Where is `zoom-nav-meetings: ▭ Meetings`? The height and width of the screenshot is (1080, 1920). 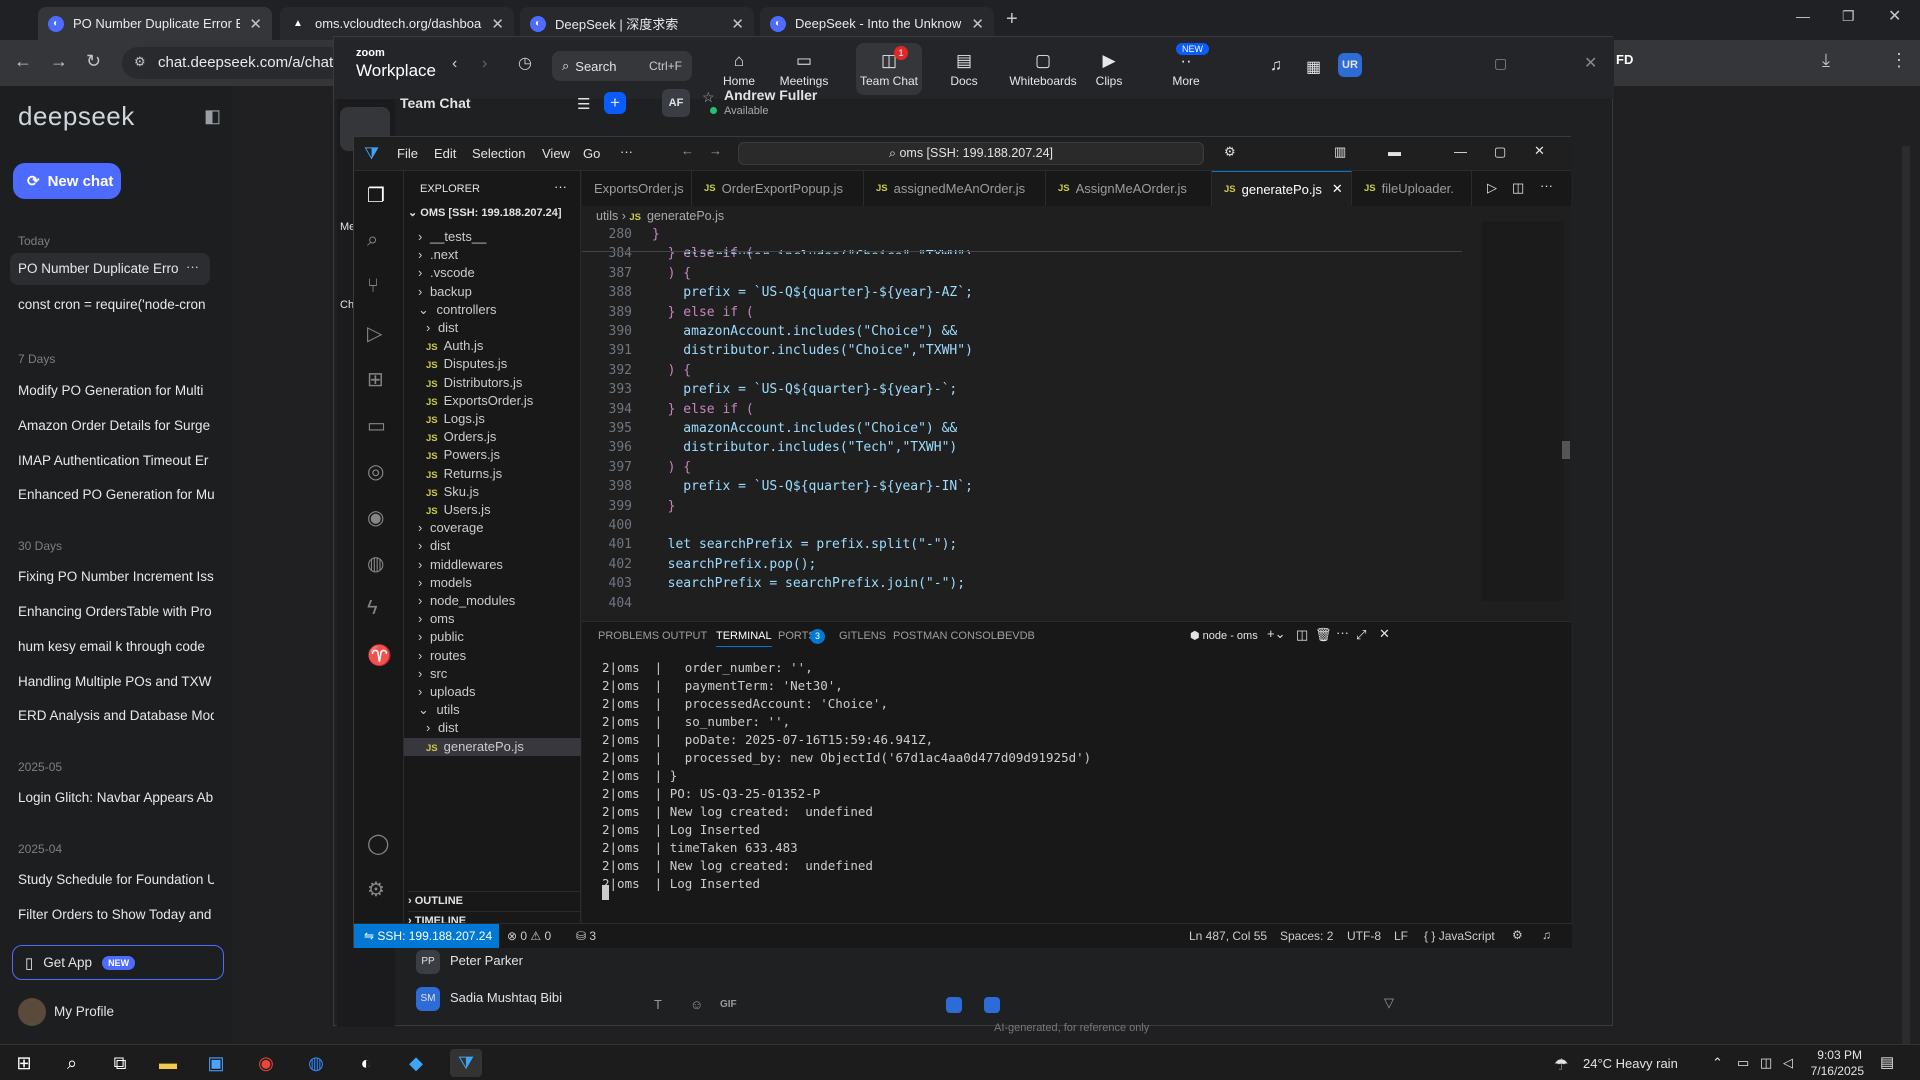
zoom-nav-meetings: ▭ Meetings is located at coordinates (804, 69).